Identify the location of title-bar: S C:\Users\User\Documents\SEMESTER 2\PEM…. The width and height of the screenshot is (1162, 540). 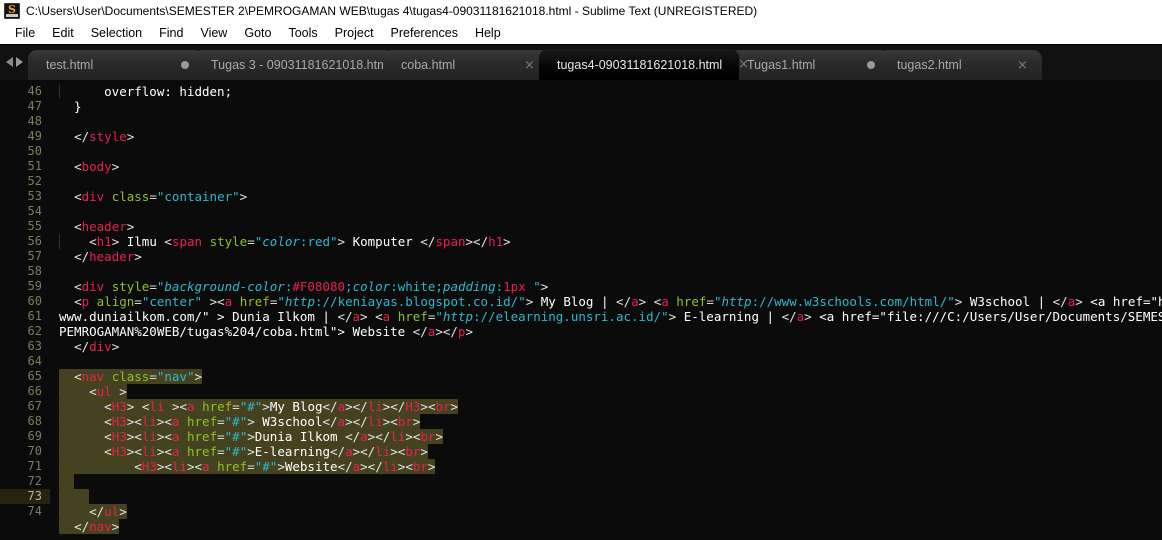
(581, 11).